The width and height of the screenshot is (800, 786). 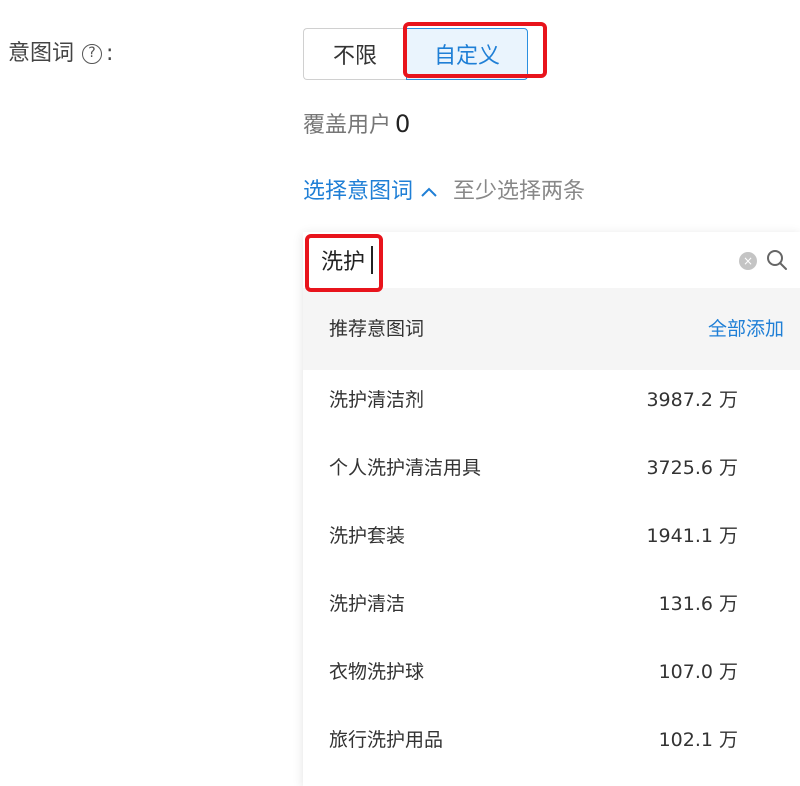 I want to click on select-intent-link: 选择意图词, so click(x=370, y=192).